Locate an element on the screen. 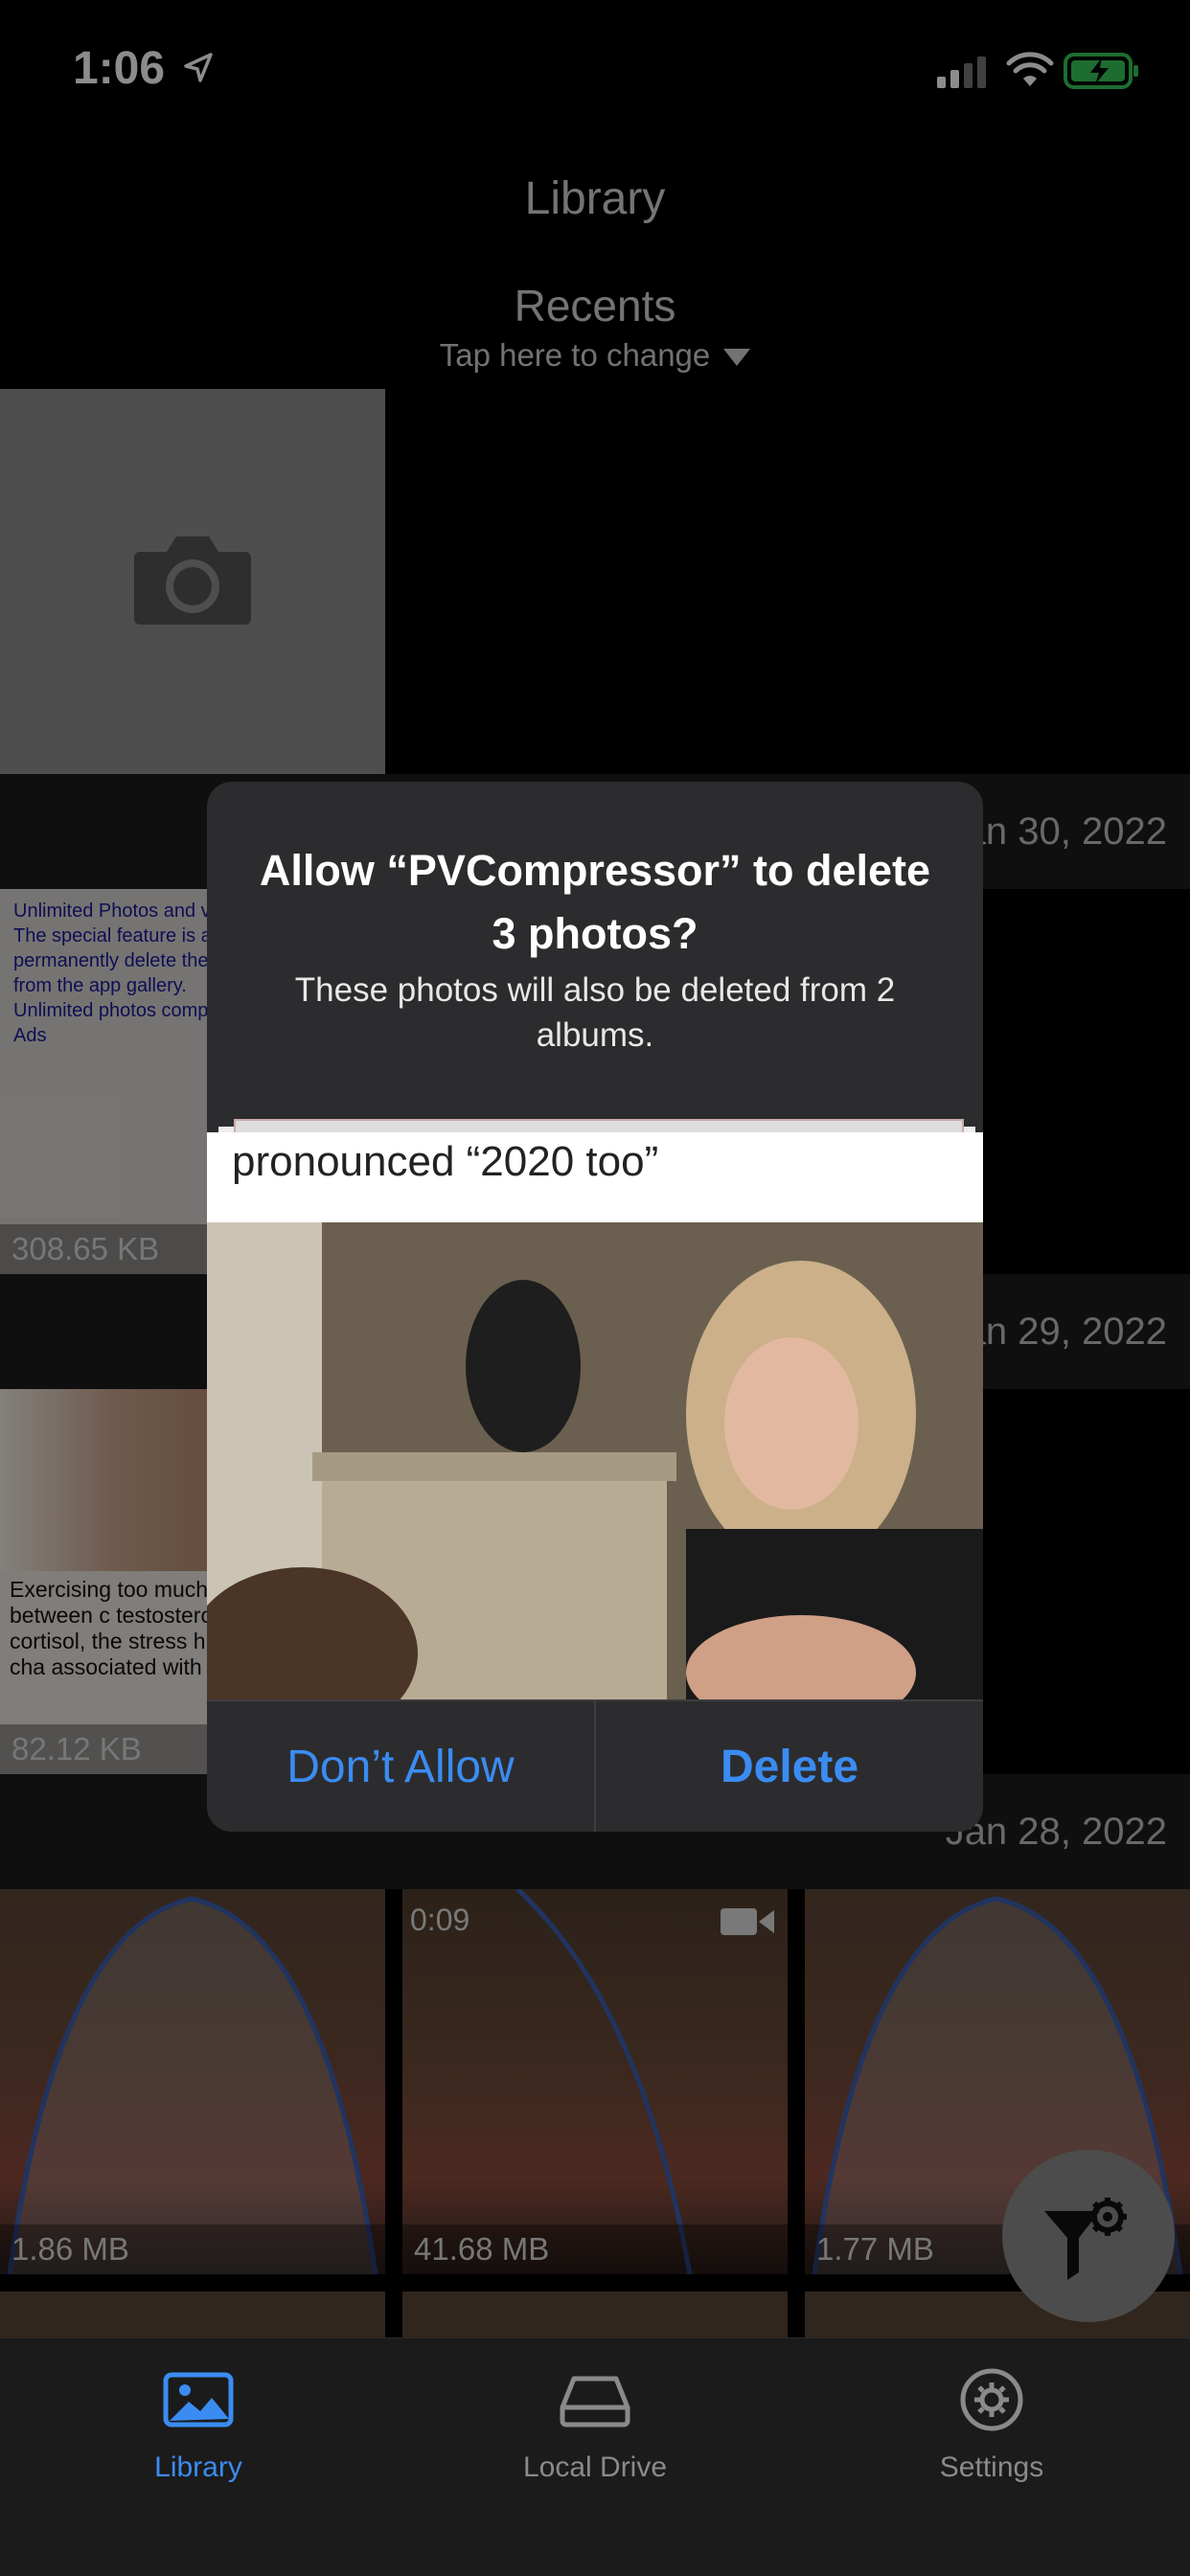 Image resolution: width=1190 pixels, height=2576 pixels. preview-caption: pronounced “2020 too” is located at coordinates (445, 1161).